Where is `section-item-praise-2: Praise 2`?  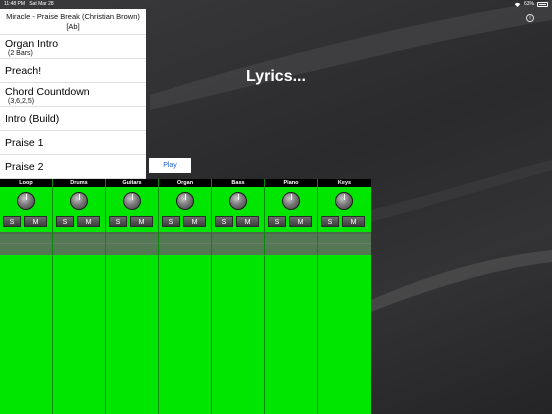
section-item-praise-2: Praise 2 is located at coordinates (73, 167).